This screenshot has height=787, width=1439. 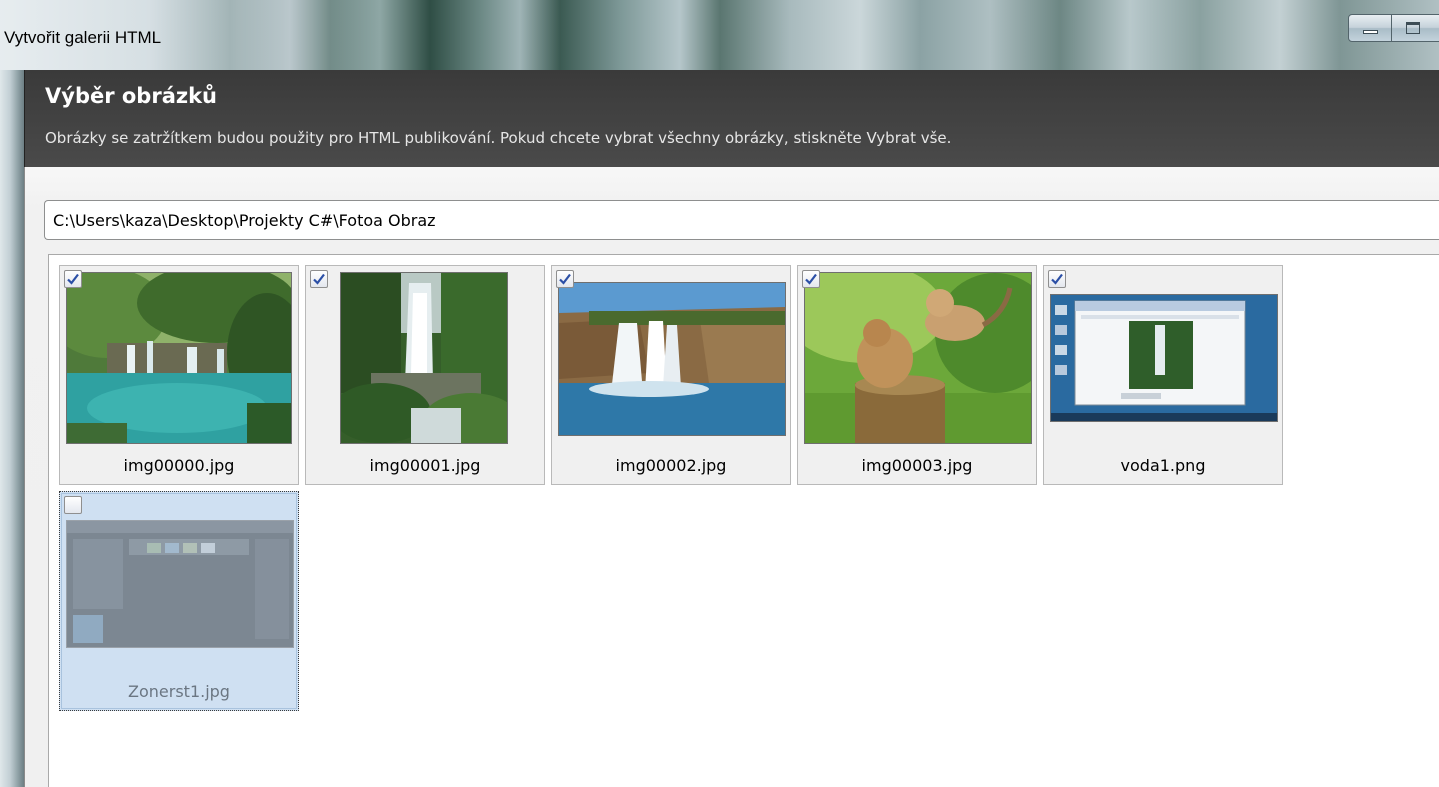 I want to click on item-filename: img00001.jpg, so click(x=425, y=465).